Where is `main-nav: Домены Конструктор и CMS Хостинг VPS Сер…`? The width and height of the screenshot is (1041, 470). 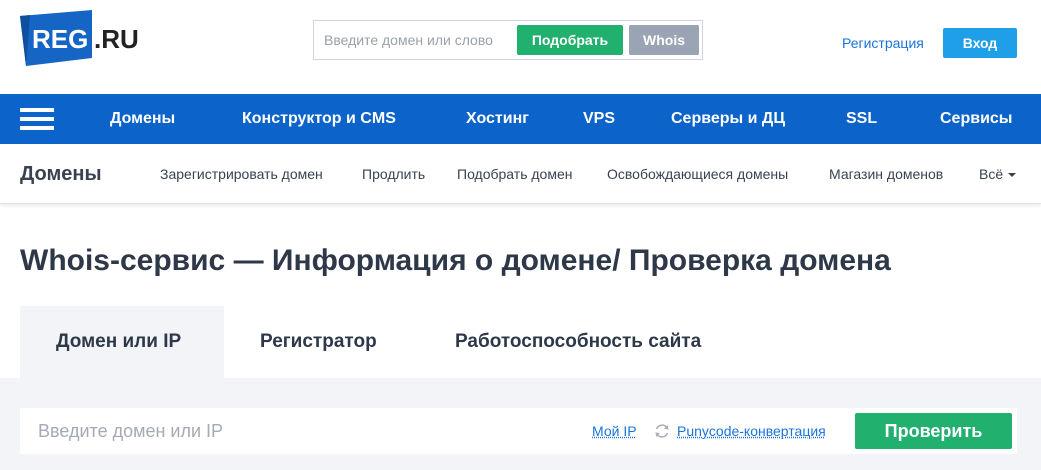
main-nav: Домены Конструктор и CMS Хостинг VPS Сер… is located at coordinates (520, 119).